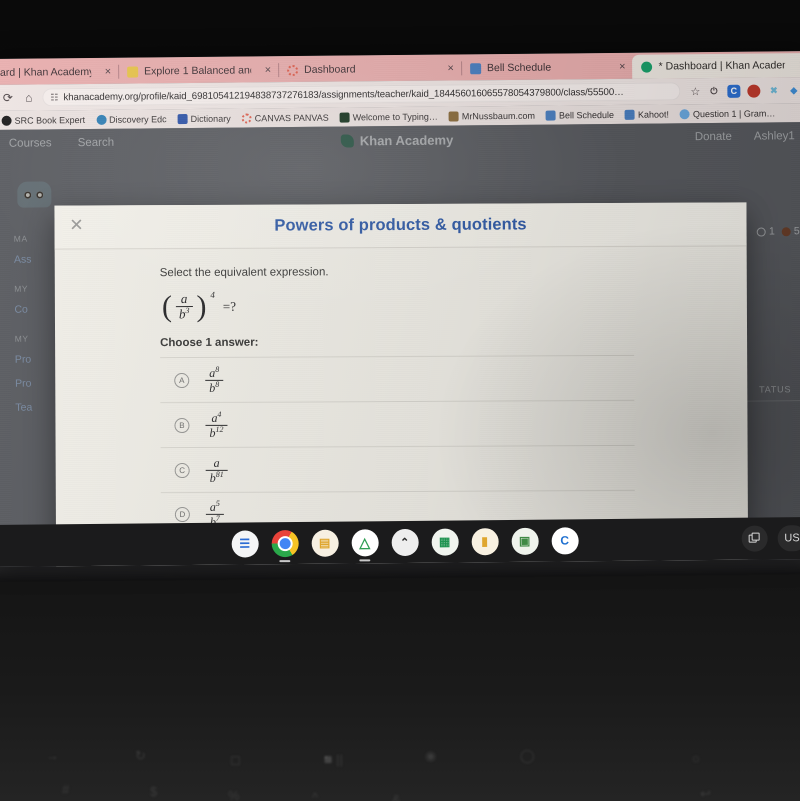 Image resolution: width=800 pixels, height=801 pixels. I want to click on bookmark-star-icon: ☆, so click(695, 91).